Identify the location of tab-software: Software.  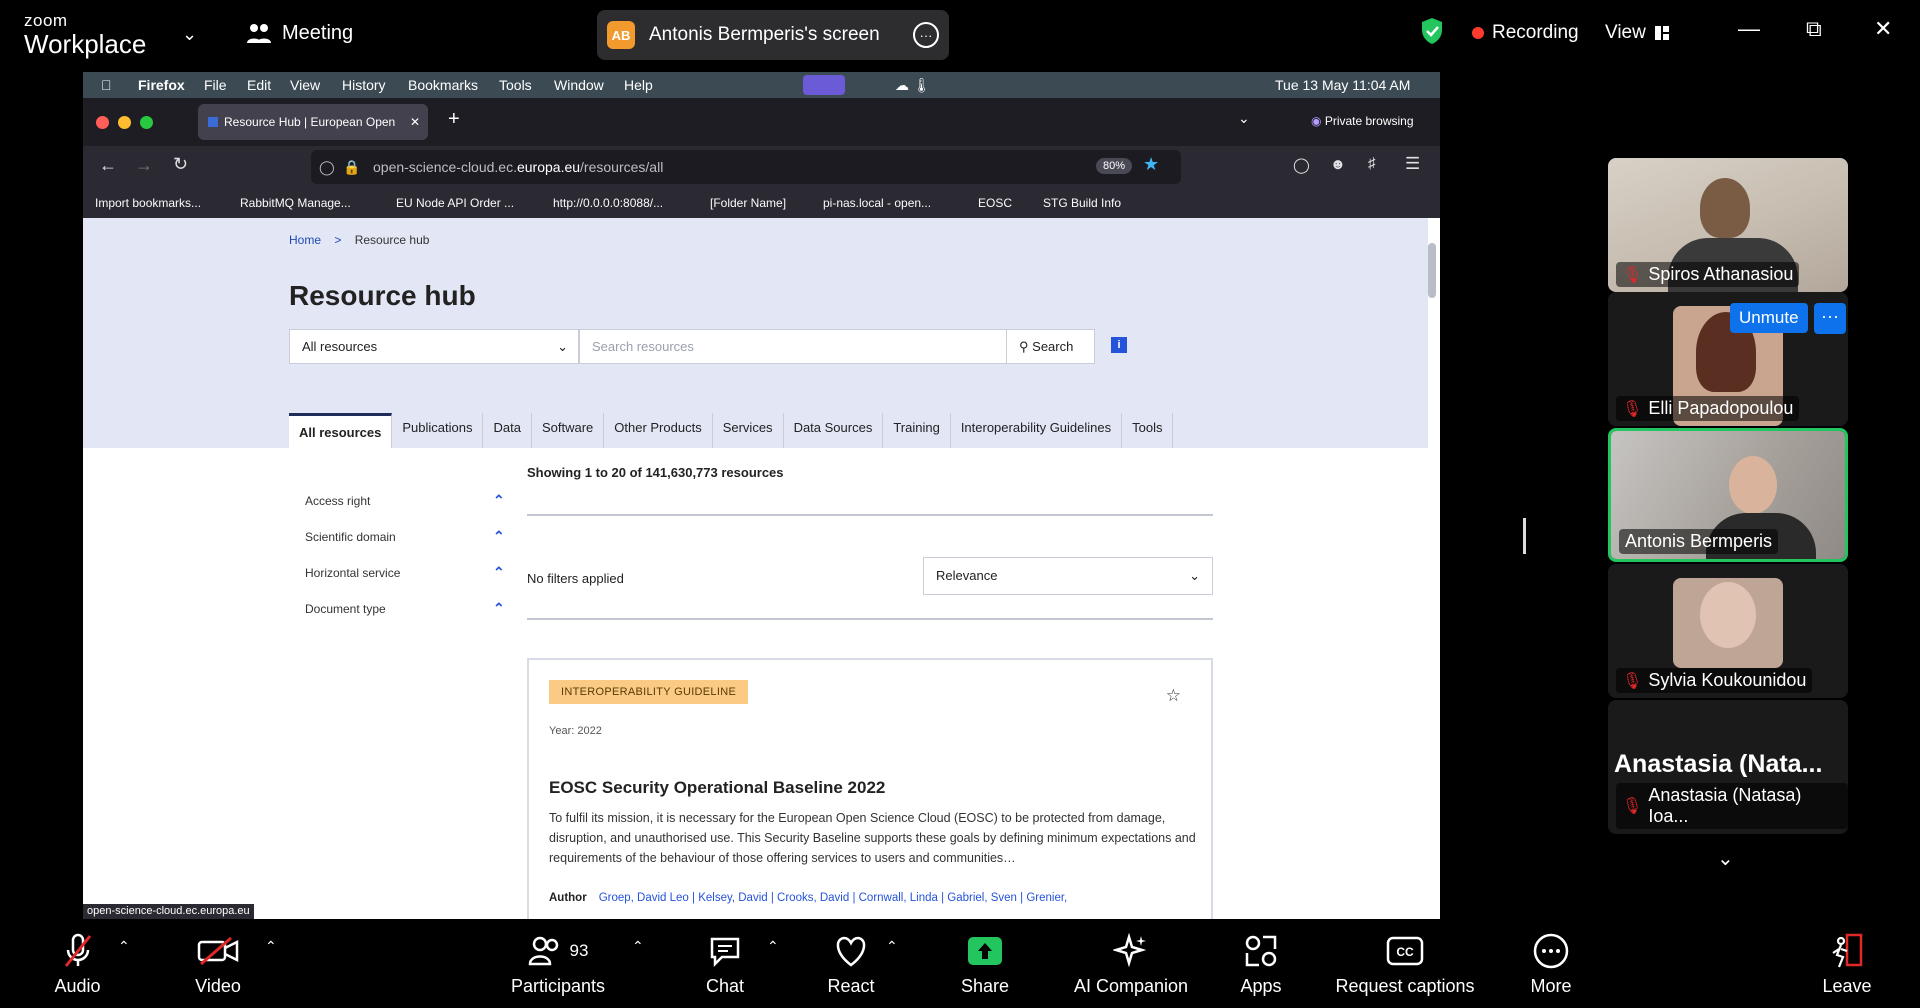
(568, 430).